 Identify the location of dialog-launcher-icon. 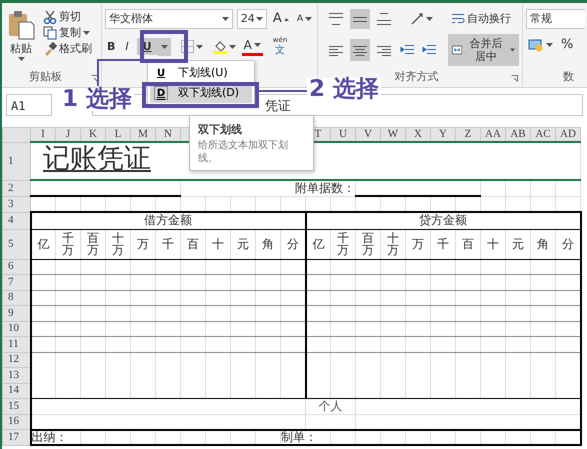
(514, 78).